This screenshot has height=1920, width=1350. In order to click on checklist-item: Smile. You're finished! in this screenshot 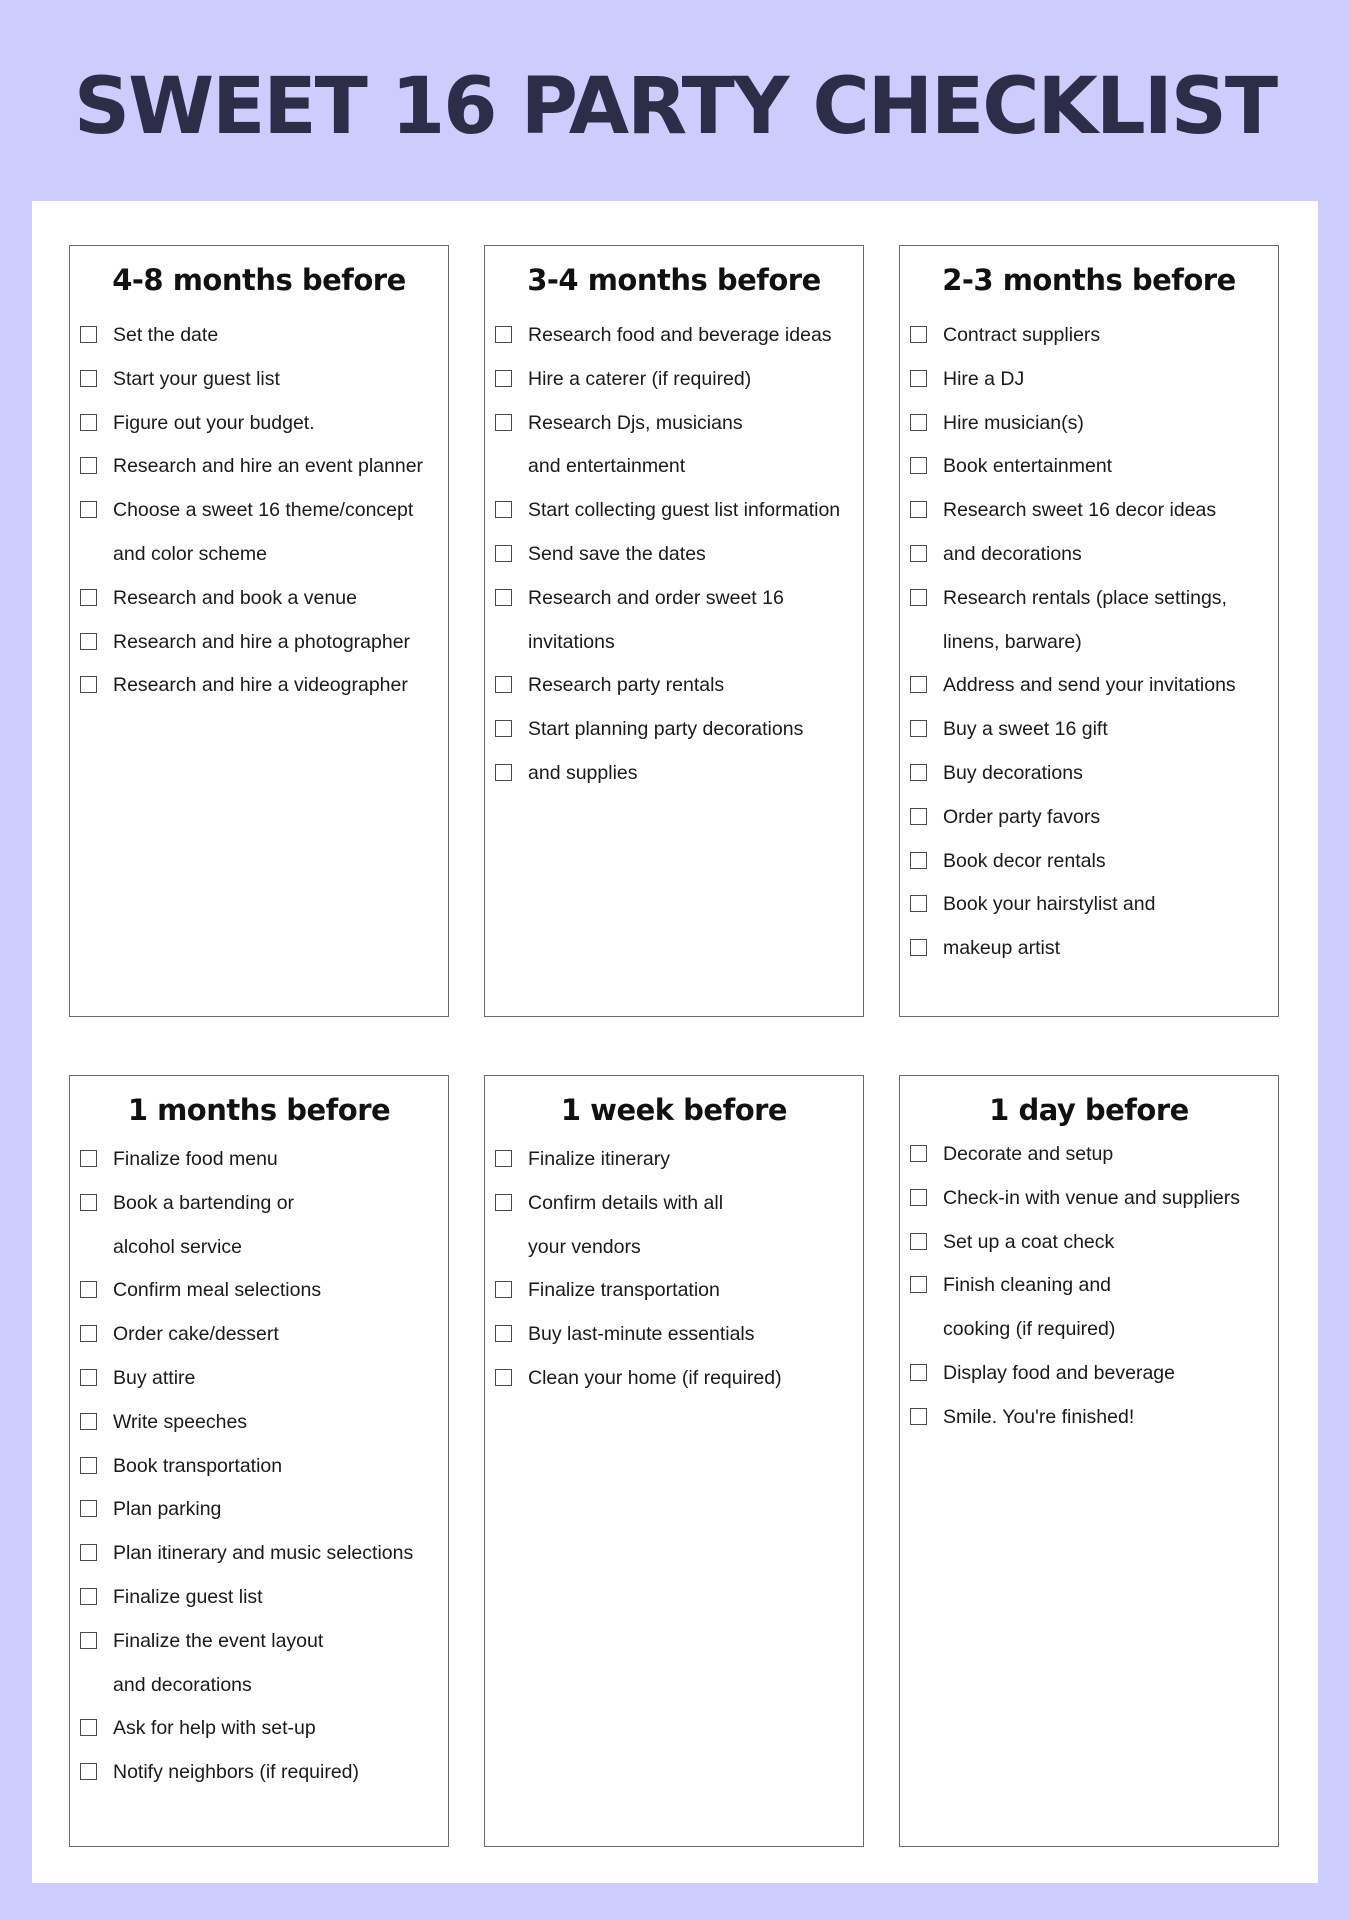, I will do `click(1089, 1418)`.